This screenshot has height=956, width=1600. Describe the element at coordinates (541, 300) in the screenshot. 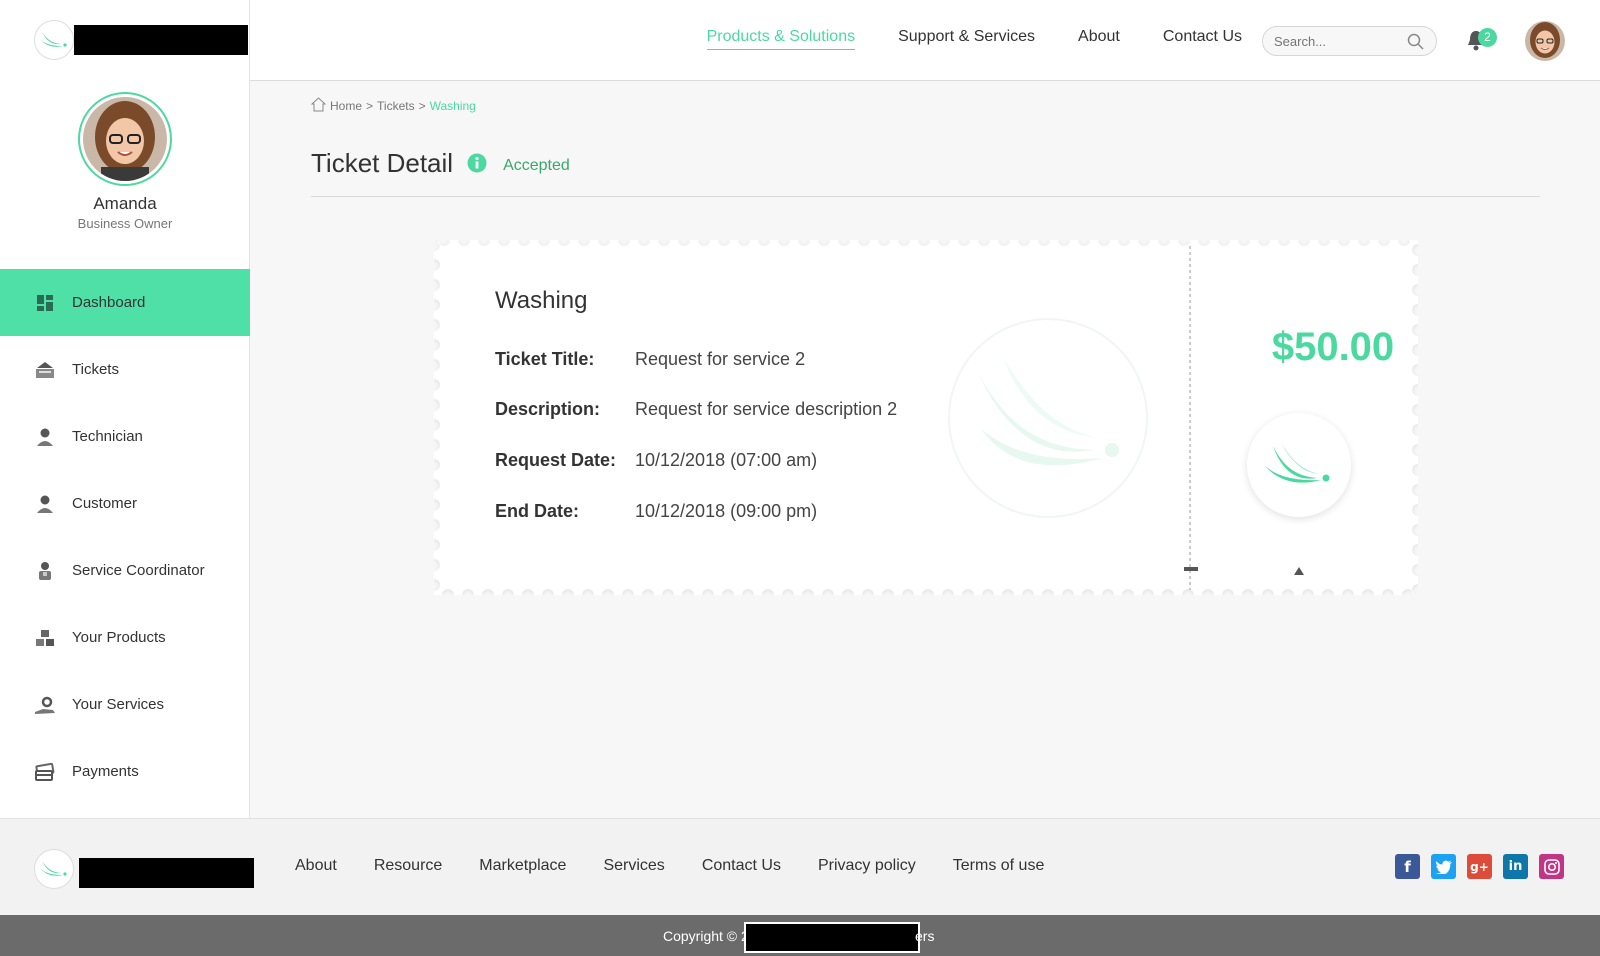

I see `ticket-heading: Washing` at that location.